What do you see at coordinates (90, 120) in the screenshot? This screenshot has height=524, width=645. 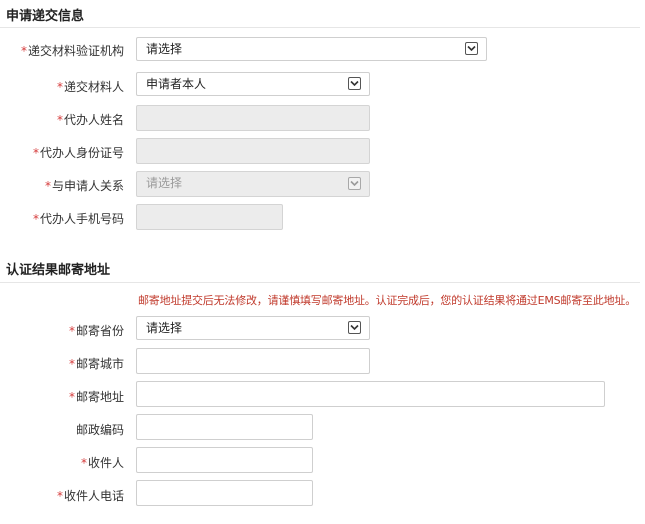 I see `agent-name-label: *代办人姓名` at bounding box center [90, 120].